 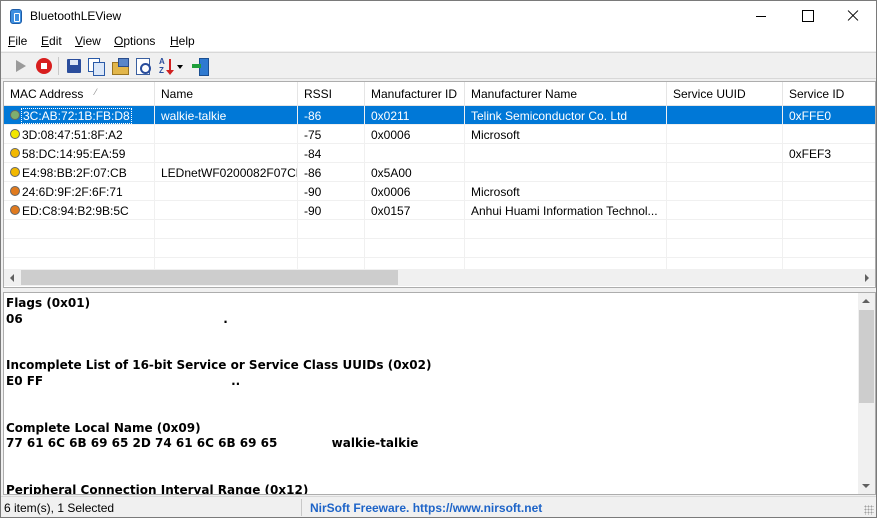 I want to click on save-icon, so click(x=74, y=66).